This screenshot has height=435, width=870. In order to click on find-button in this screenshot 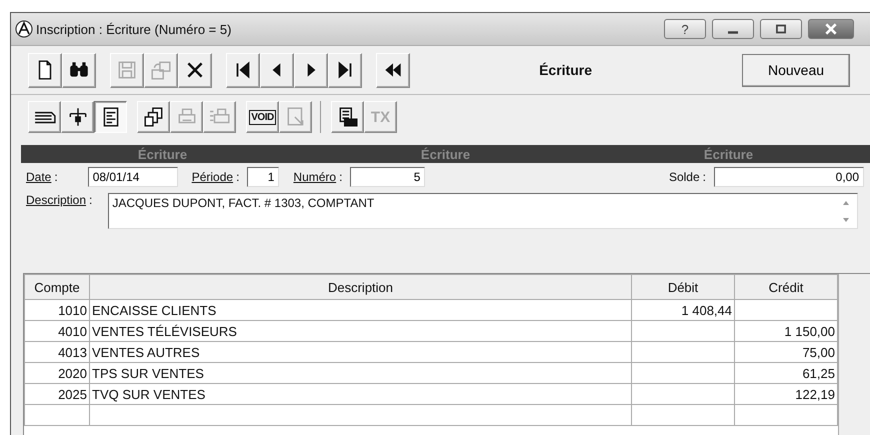, I will do `click(79, 70)`.